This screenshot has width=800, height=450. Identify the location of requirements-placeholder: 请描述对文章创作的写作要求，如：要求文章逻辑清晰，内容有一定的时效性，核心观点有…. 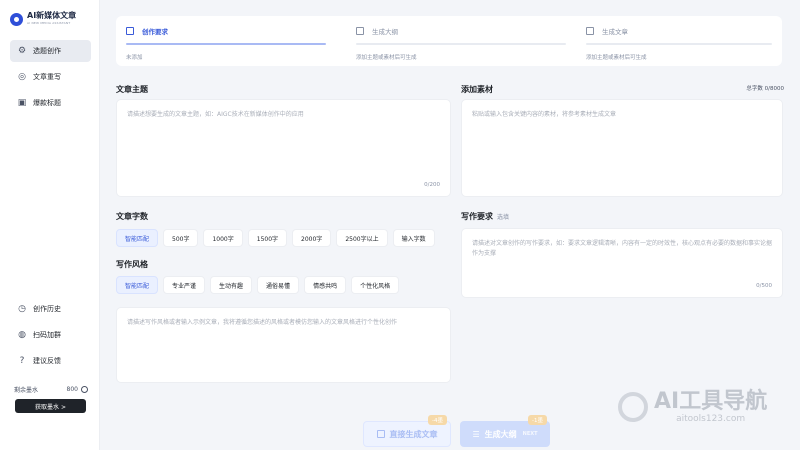
(622, 248).